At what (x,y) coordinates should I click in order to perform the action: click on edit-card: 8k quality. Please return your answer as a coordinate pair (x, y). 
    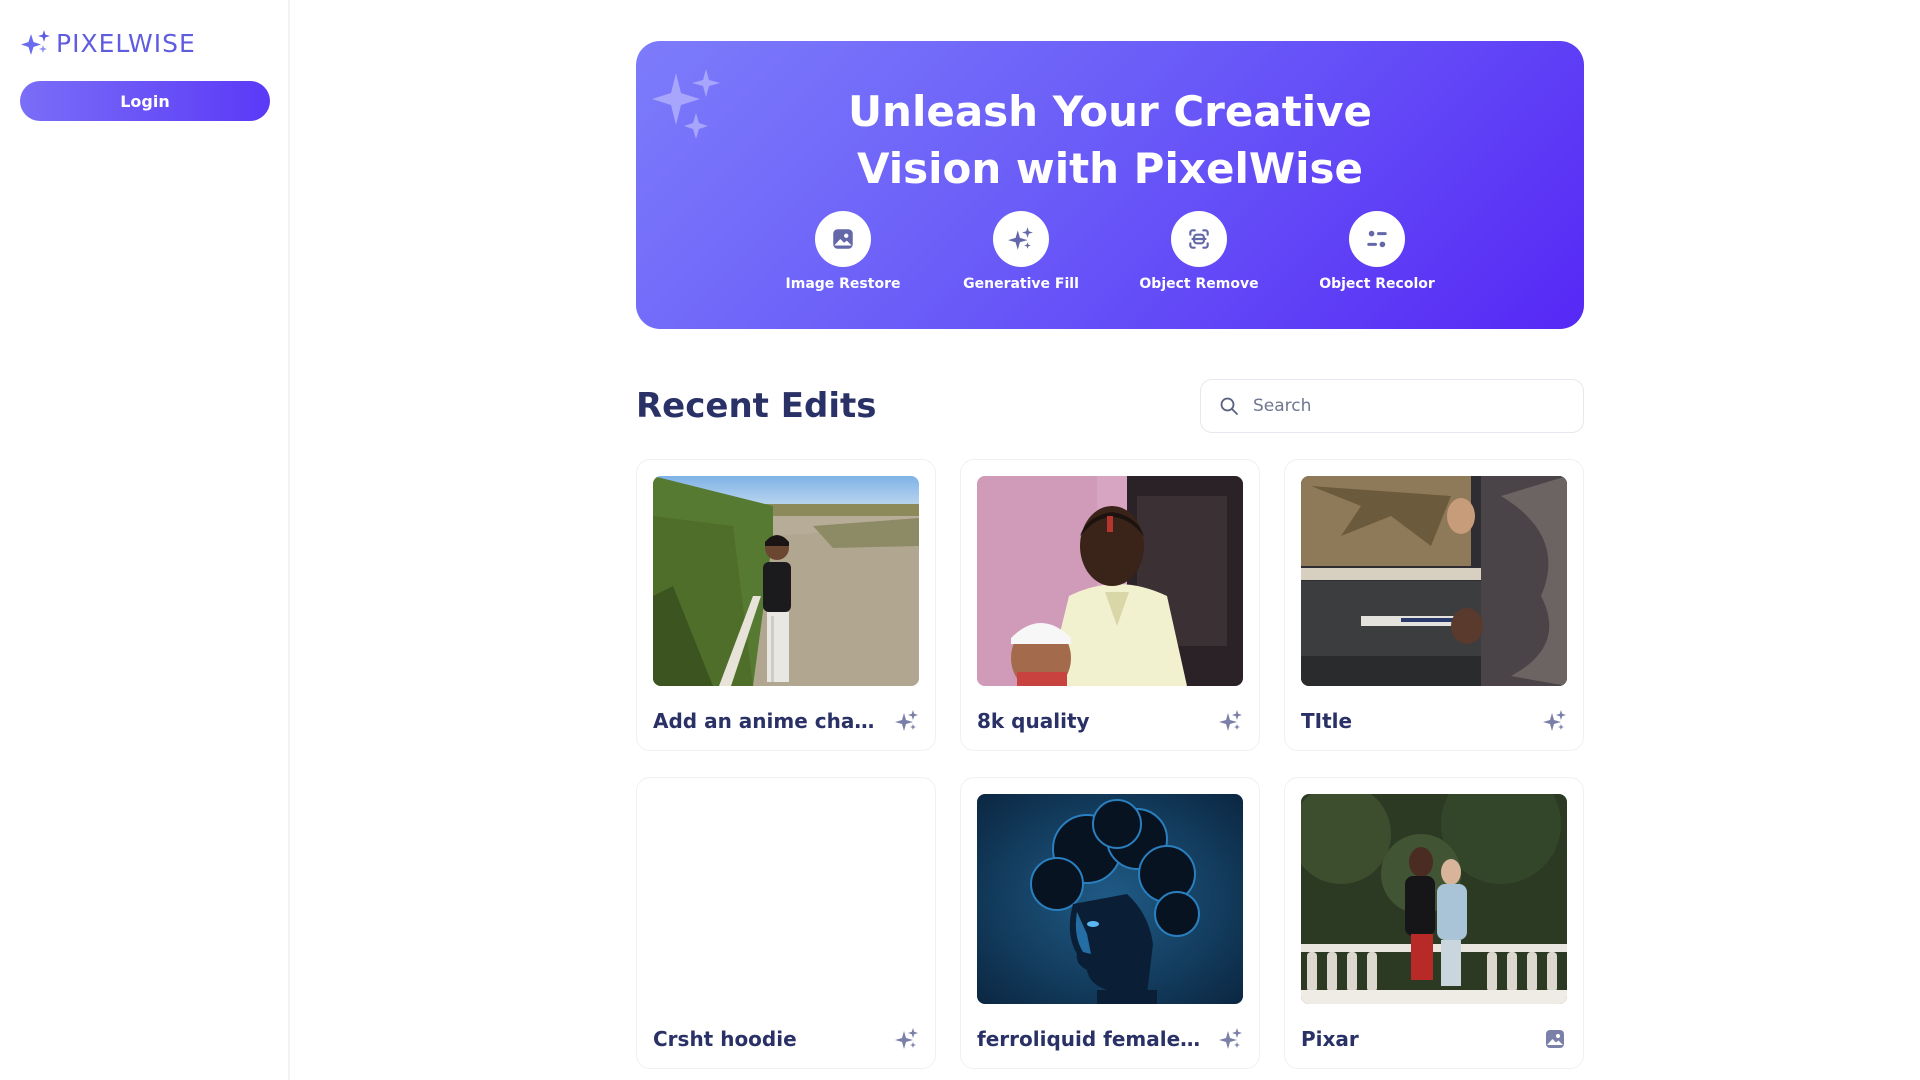
    Looking at the image, I should click on (1110, 605).